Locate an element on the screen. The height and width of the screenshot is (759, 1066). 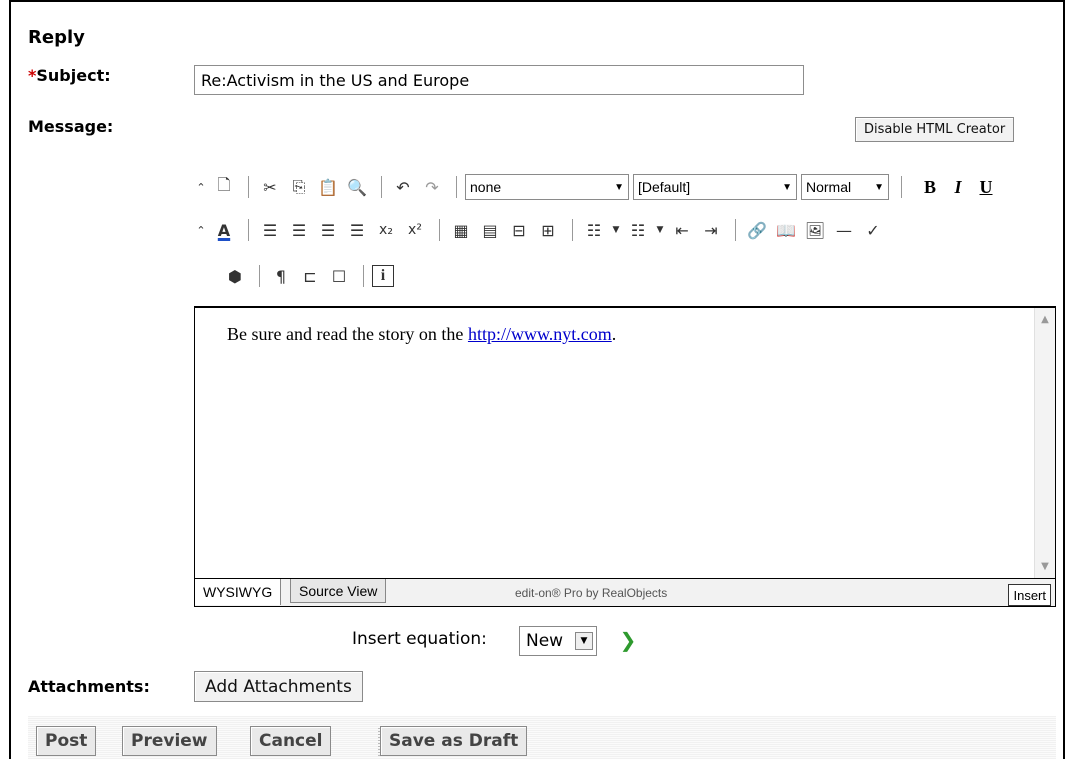
equation-select-value: New is located at coordinates (545, 641).